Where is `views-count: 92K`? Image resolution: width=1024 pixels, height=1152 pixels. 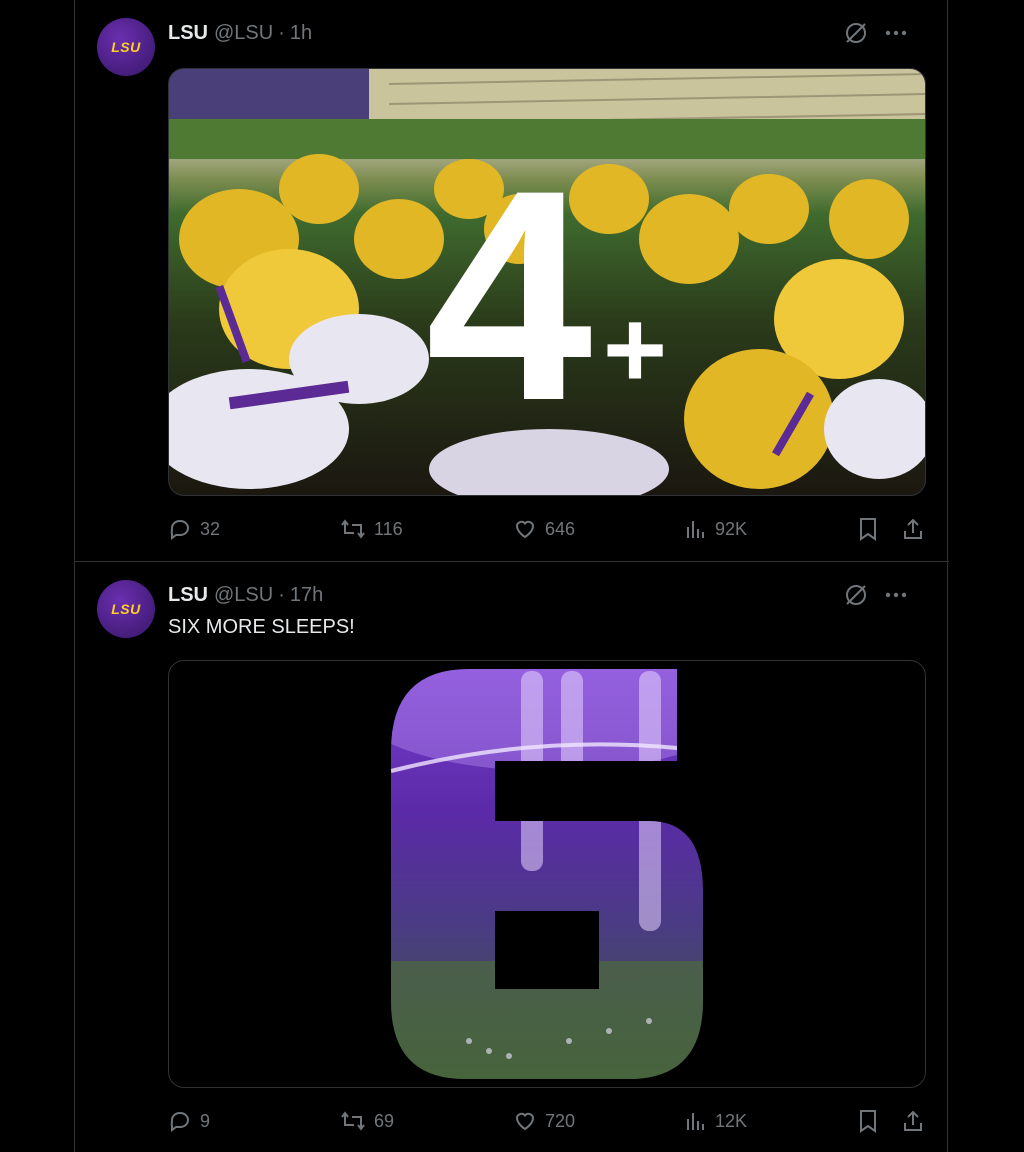
views-count: 92K is located at coordinates (731, 528).